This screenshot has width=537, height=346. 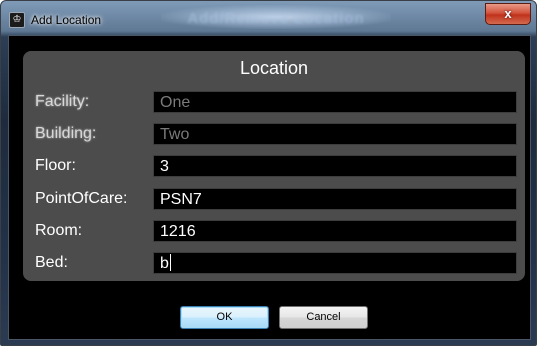 What do you see at coordinates (224, 317) in the screenshot?
I see `ok-button: OK` at bounding box center [224, 317].